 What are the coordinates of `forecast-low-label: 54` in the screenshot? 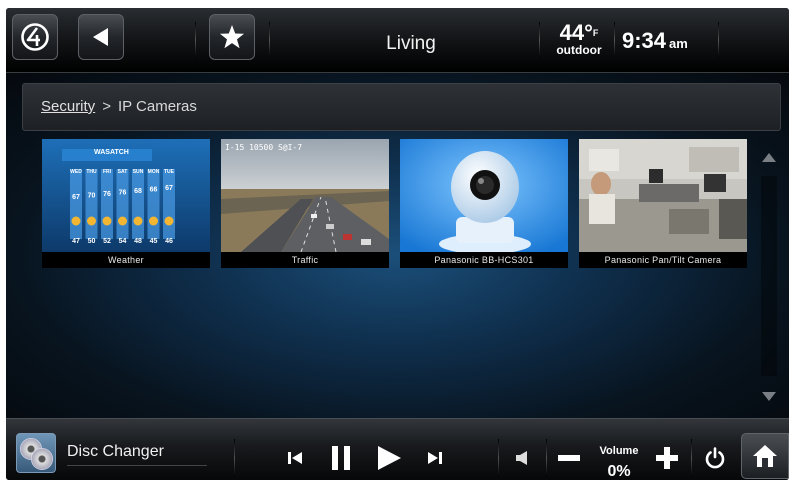 It's located at (123, 241).